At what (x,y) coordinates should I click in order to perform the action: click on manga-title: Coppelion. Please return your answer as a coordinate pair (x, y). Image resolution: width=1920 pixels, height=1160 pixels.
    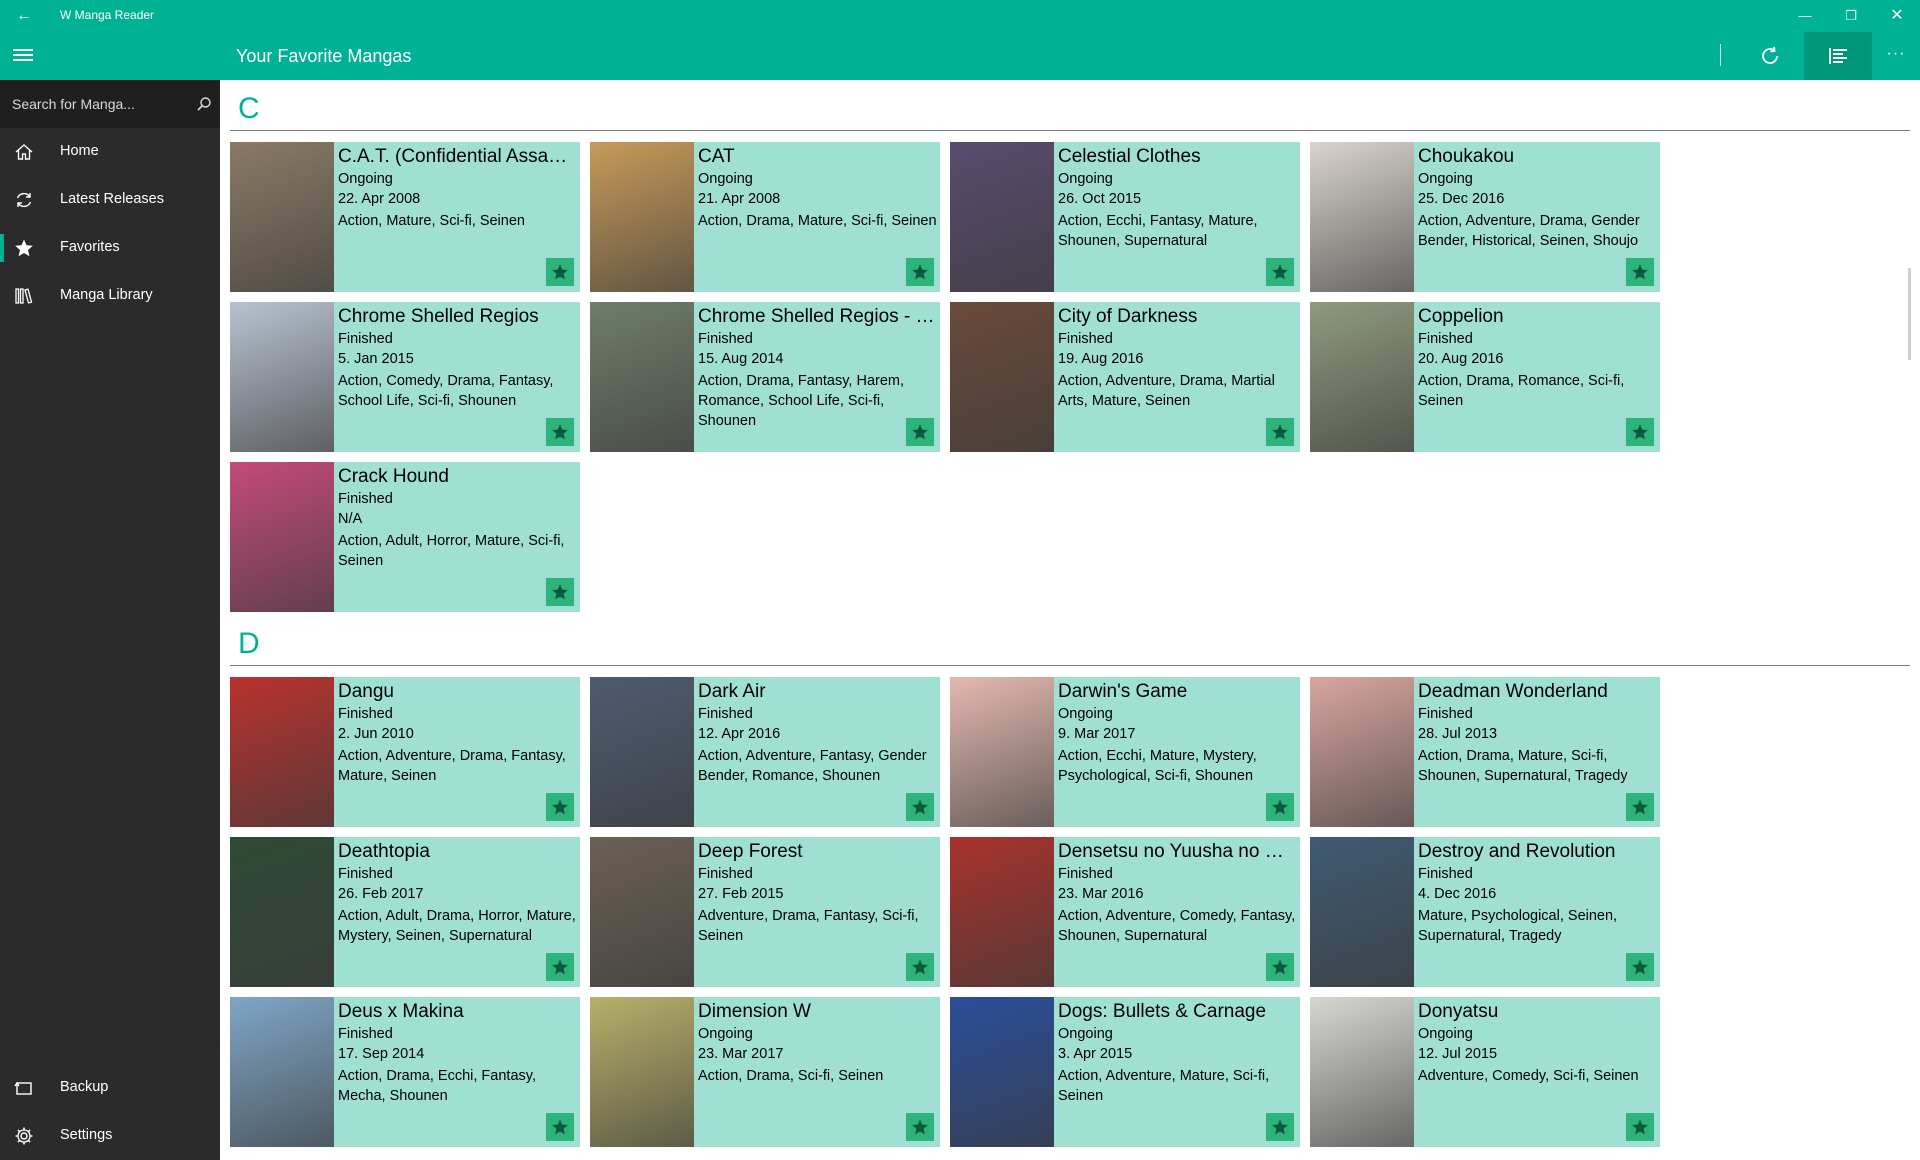
    Looking at the image, I should click on (1461, 316).